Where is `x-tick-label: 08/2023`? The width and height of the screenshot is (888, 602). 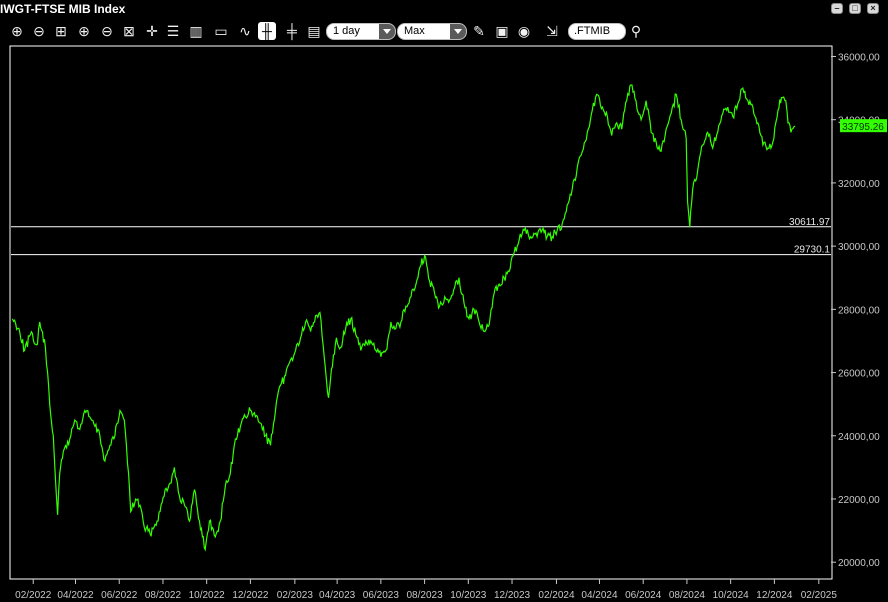
x-tick-label: 08/2023 is located at coordinates (425, 595).